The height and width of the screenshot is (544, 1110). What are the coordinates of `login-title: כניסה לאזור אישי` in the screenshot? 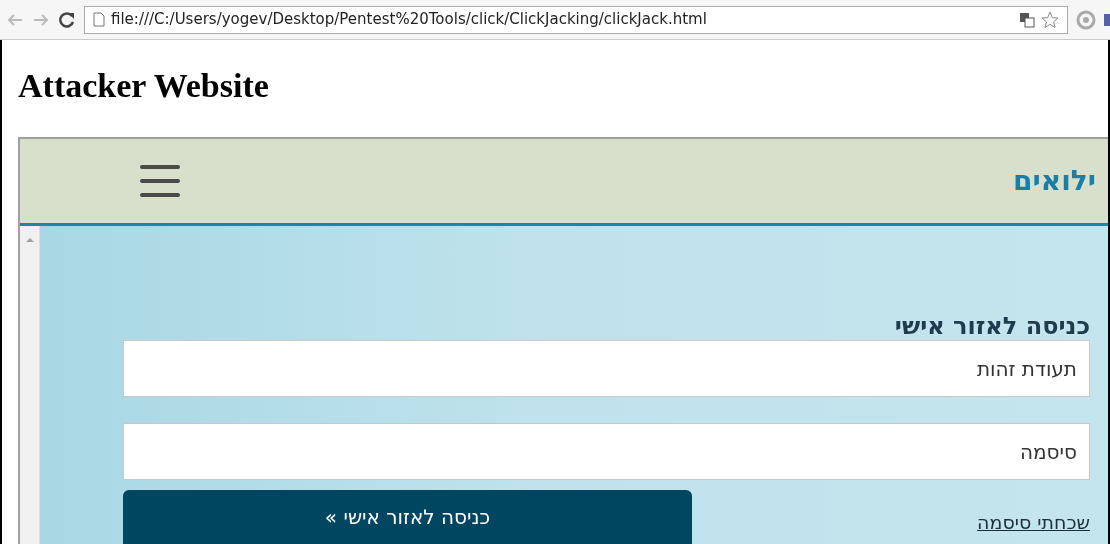 It's located at (991, 326).